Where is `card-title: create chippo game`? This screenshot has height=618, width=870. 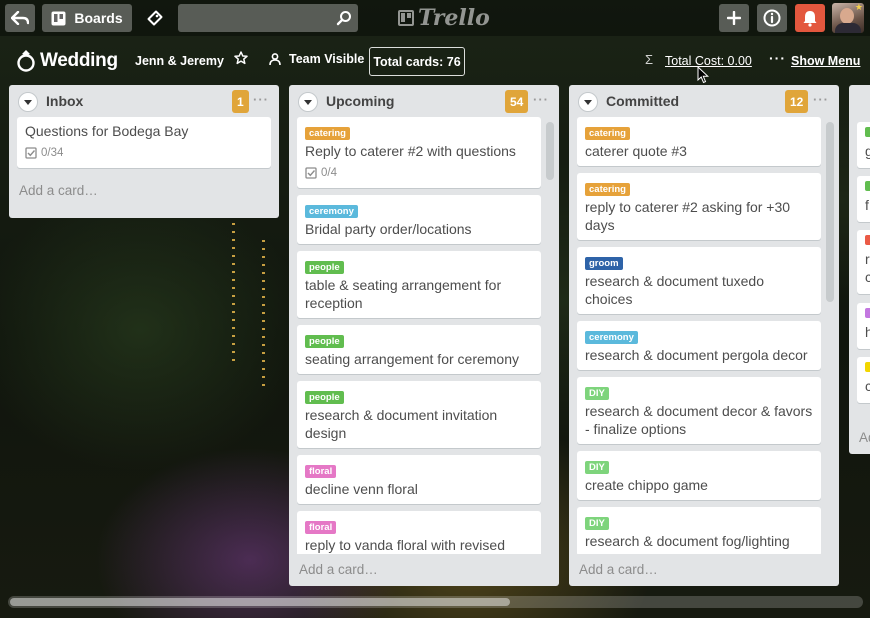
card-title: create chippo game is located at coordinates (646, 485).